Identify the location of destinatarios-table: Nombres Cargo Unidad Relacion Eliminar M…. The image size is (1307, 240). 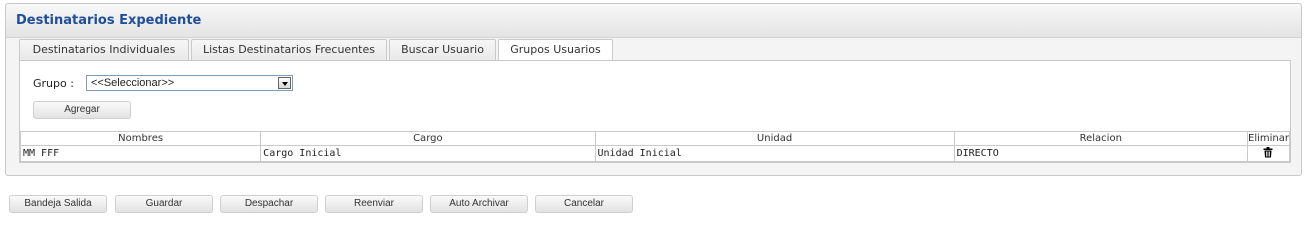
(655, 146).